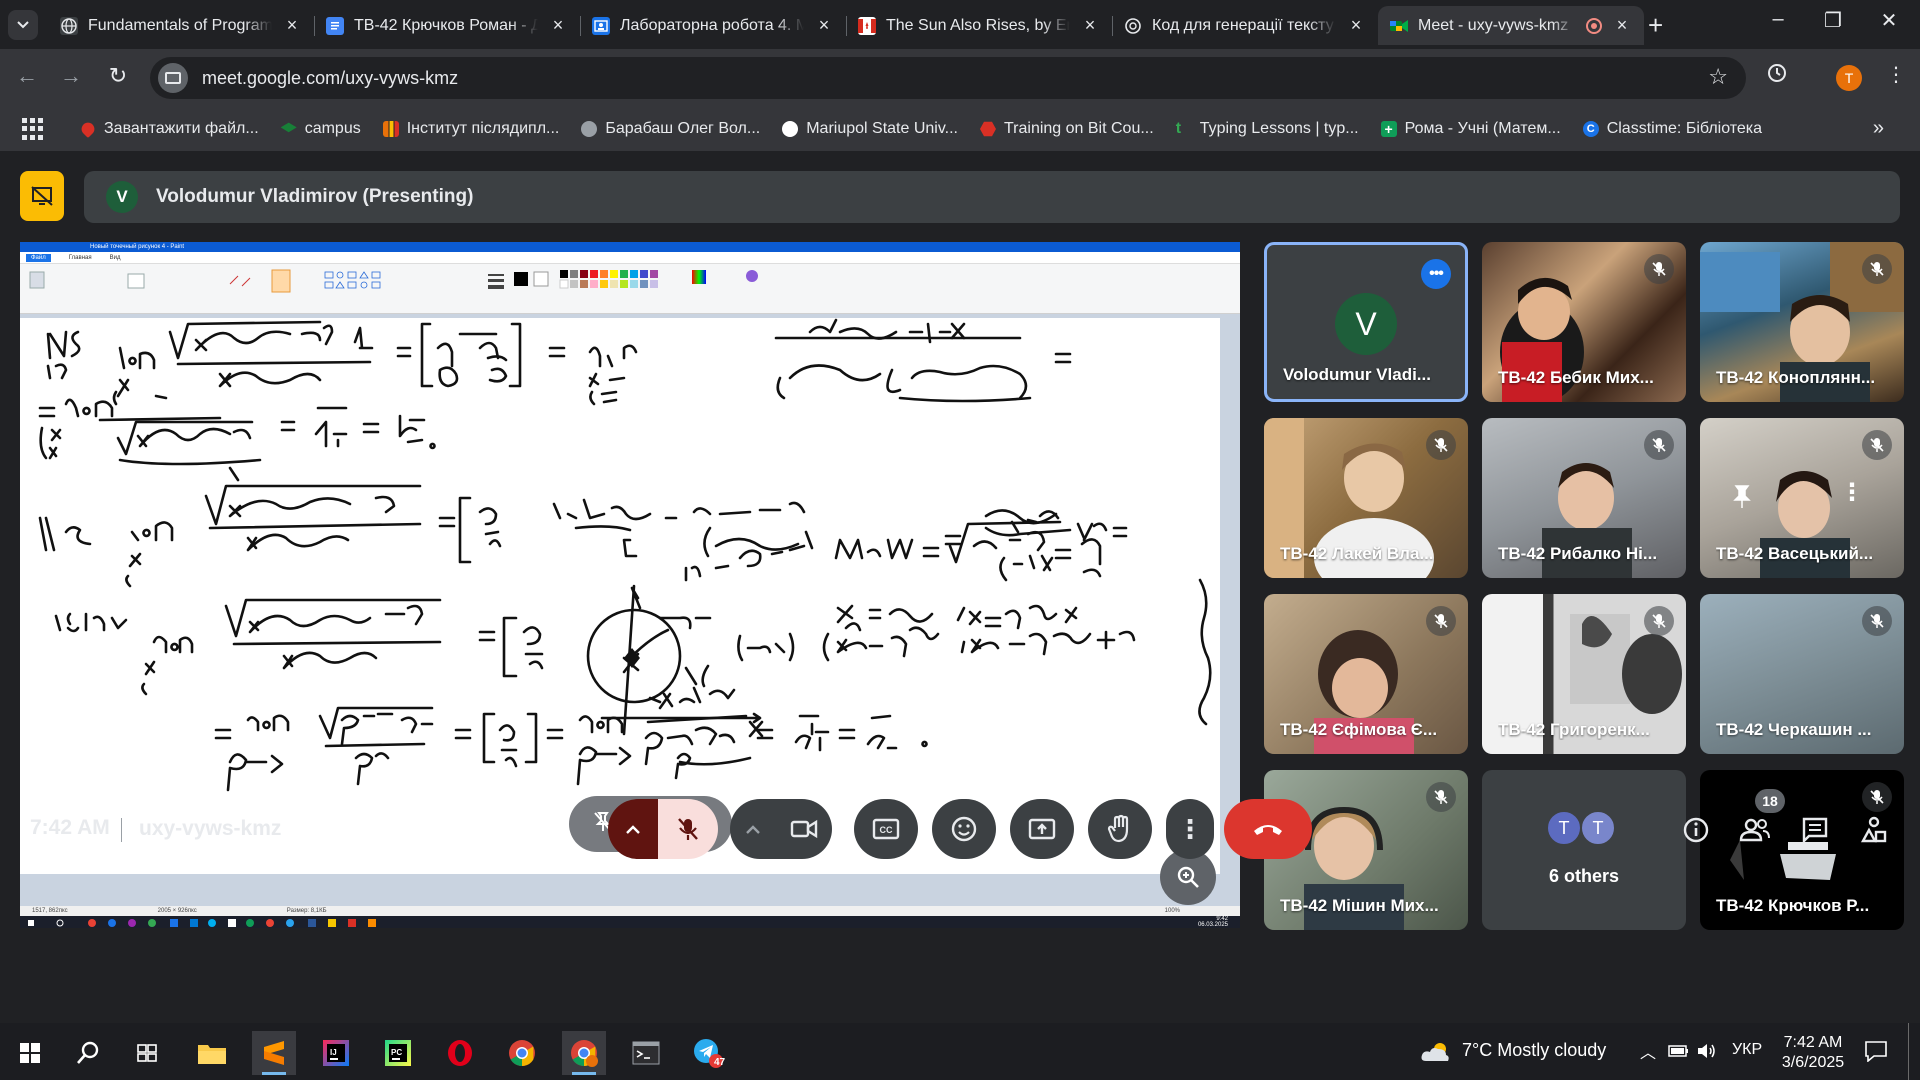 Image resolution: width=1920 pixels, height=1080 pixels. What do you see at coordinates (1042, 829) in the screenshot?
I see `present-screen-button` at bounding box center [1042, 829].